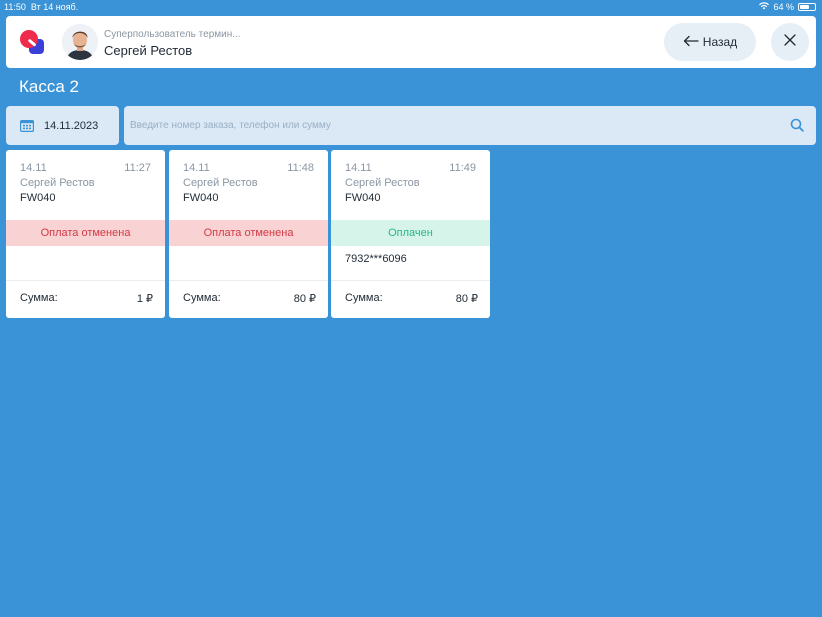 The image size is (822, 617). What do you see at coordinates (144, 299) in the screenshot?
I see `sum-value: 1 ₽` at bounding box center [144, 299].